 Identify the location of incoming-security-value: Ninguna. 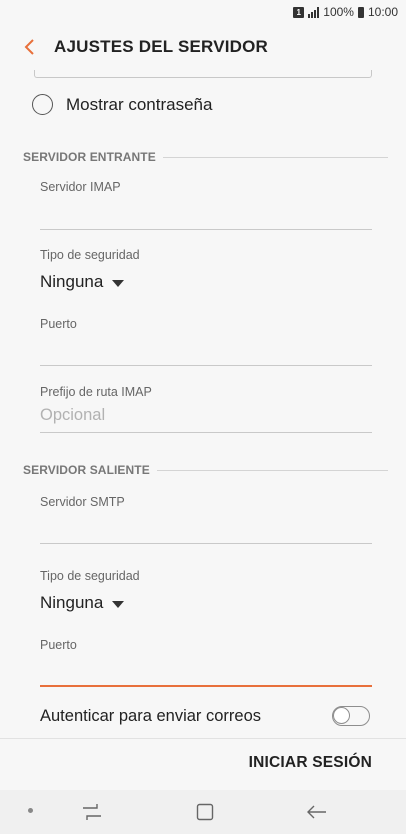
(72, 281).